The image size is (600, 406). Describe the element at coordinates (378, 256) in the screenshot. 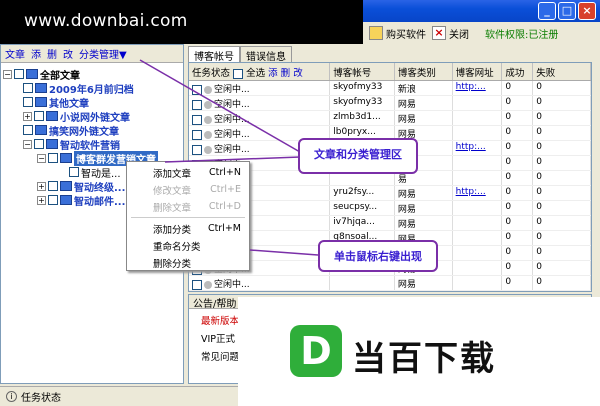

I see `callout-right-click: 单击鼠标右键出现` at that location.